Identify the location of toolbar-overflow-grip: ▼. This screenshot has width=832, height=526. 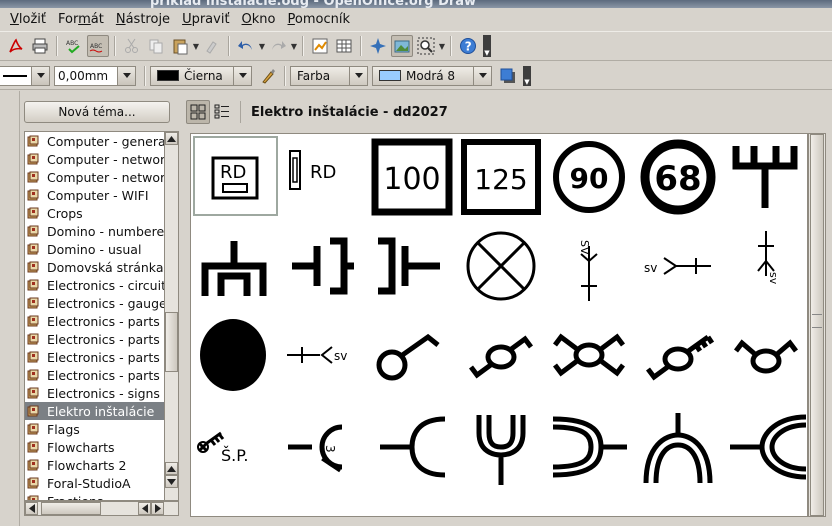
(487, 46).